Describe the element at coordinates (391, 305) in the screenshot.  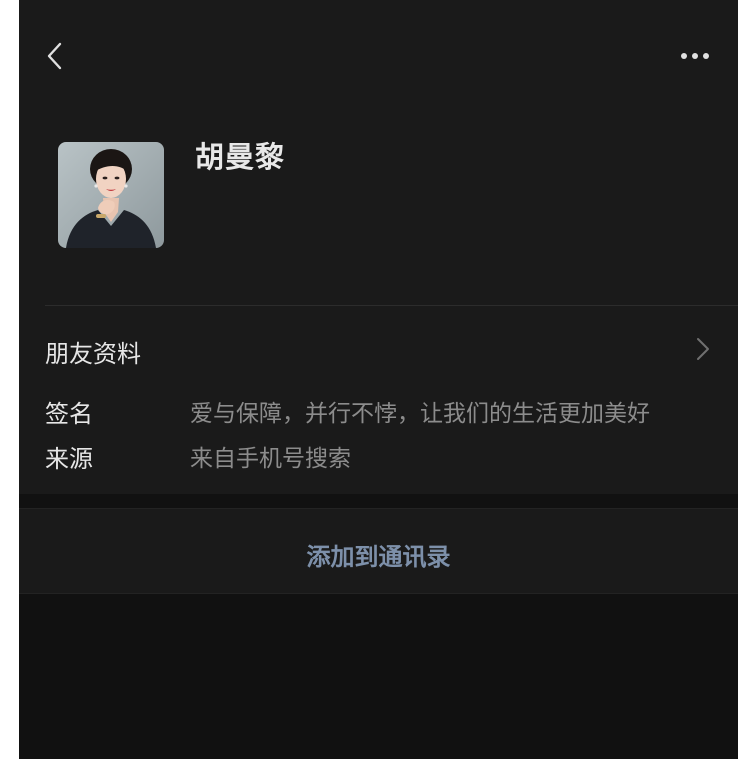
I see `divider` at that location.